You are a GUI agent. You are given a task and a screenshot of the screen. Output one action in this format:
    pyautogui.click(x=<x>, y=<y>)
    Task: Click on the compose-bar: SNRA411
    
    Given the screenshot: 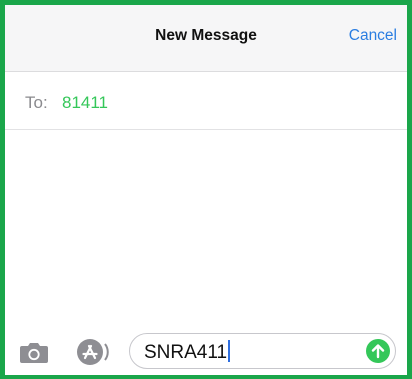 What is the action you would take?
    pyautogui.click(x=206, y=352)
    